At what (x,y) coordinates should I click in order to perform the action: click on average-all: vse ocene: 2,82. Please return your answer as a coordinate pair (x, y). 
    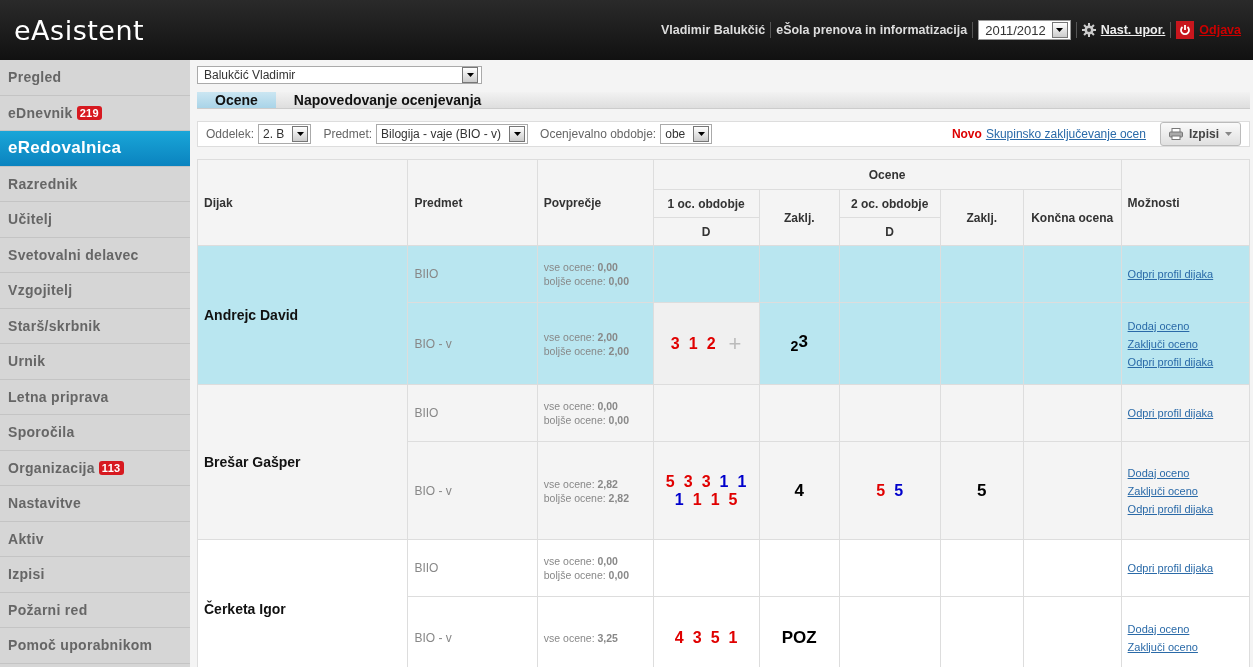
    Looking at the image, I should click on (581, 483).